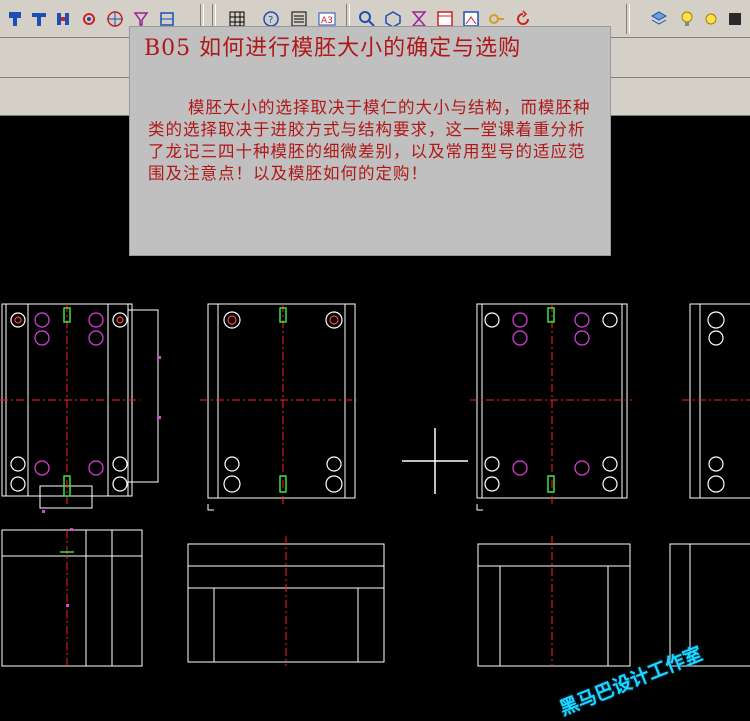  What do you see at coordinates (687, 19) in the screenshot?
I see `lightbulb-icon` at bounding box center [687, 19].